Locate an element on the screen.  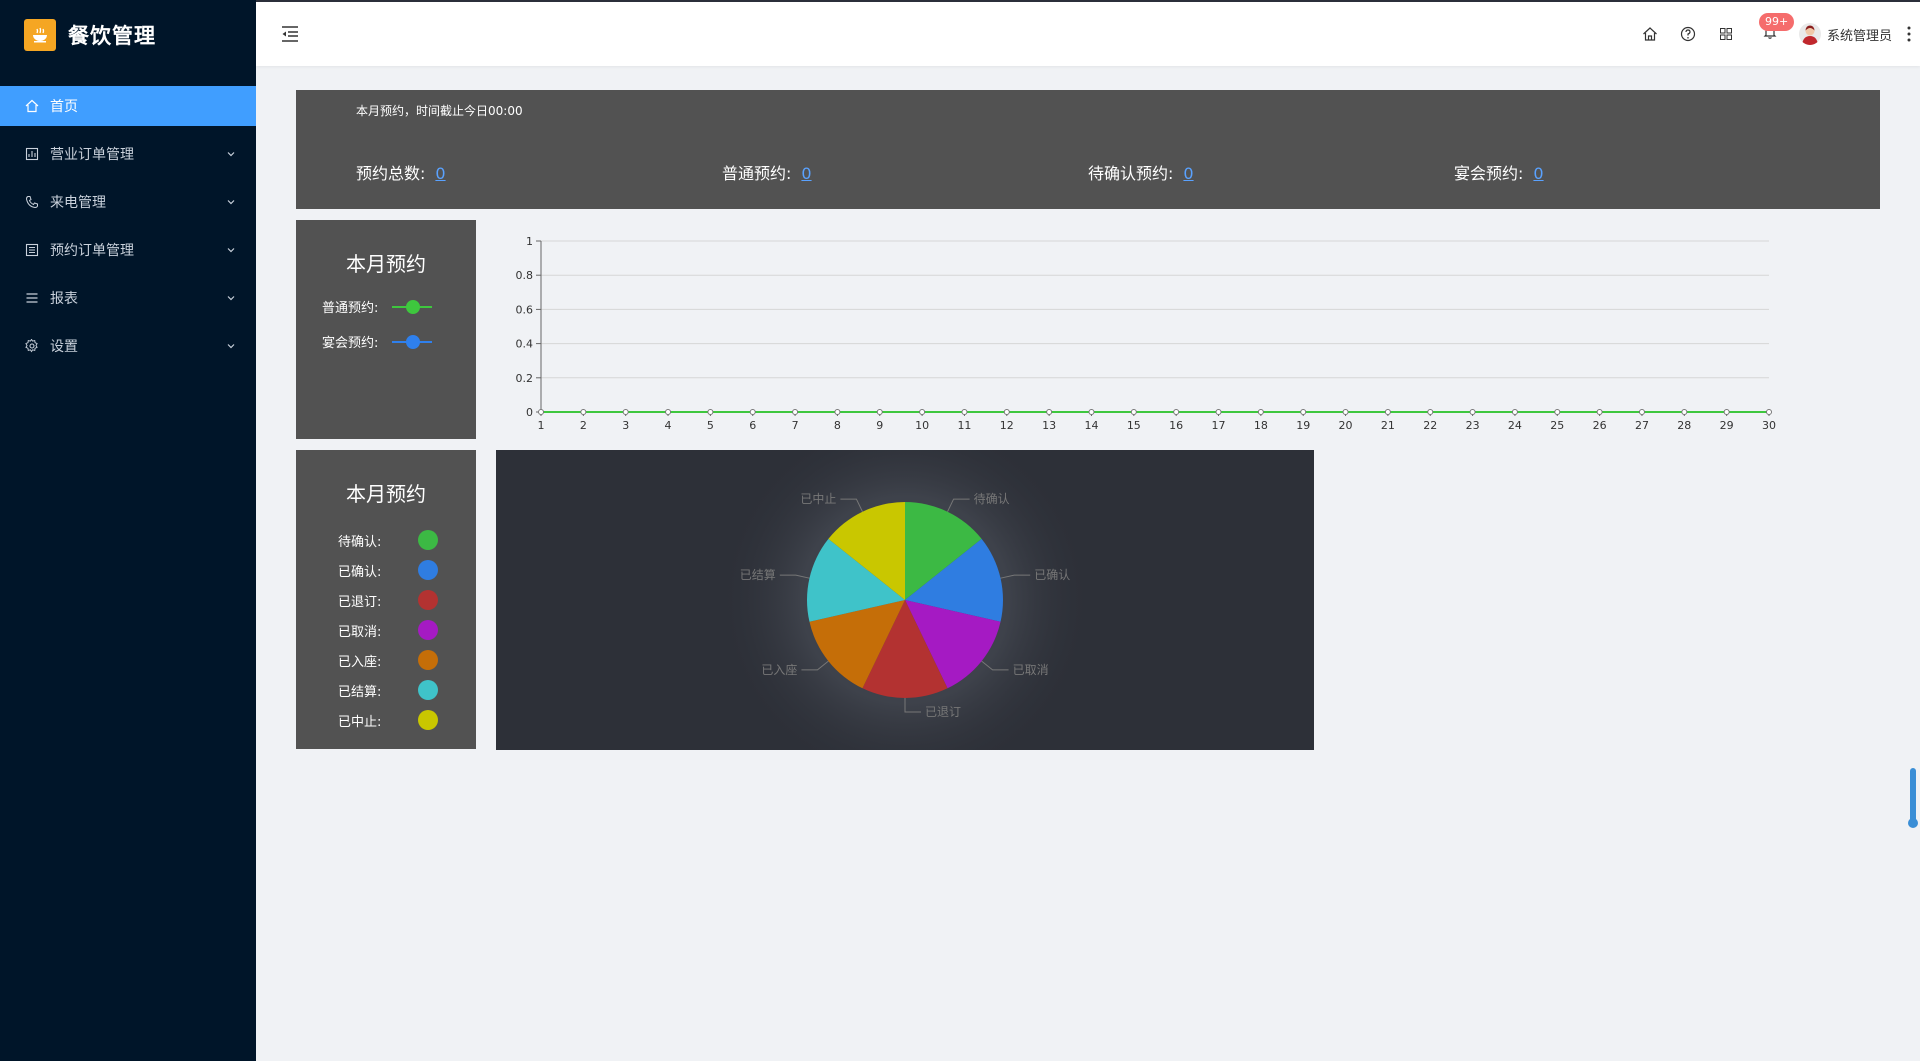
legend-label: 宴会预约: is located at coordinates (350, 343).